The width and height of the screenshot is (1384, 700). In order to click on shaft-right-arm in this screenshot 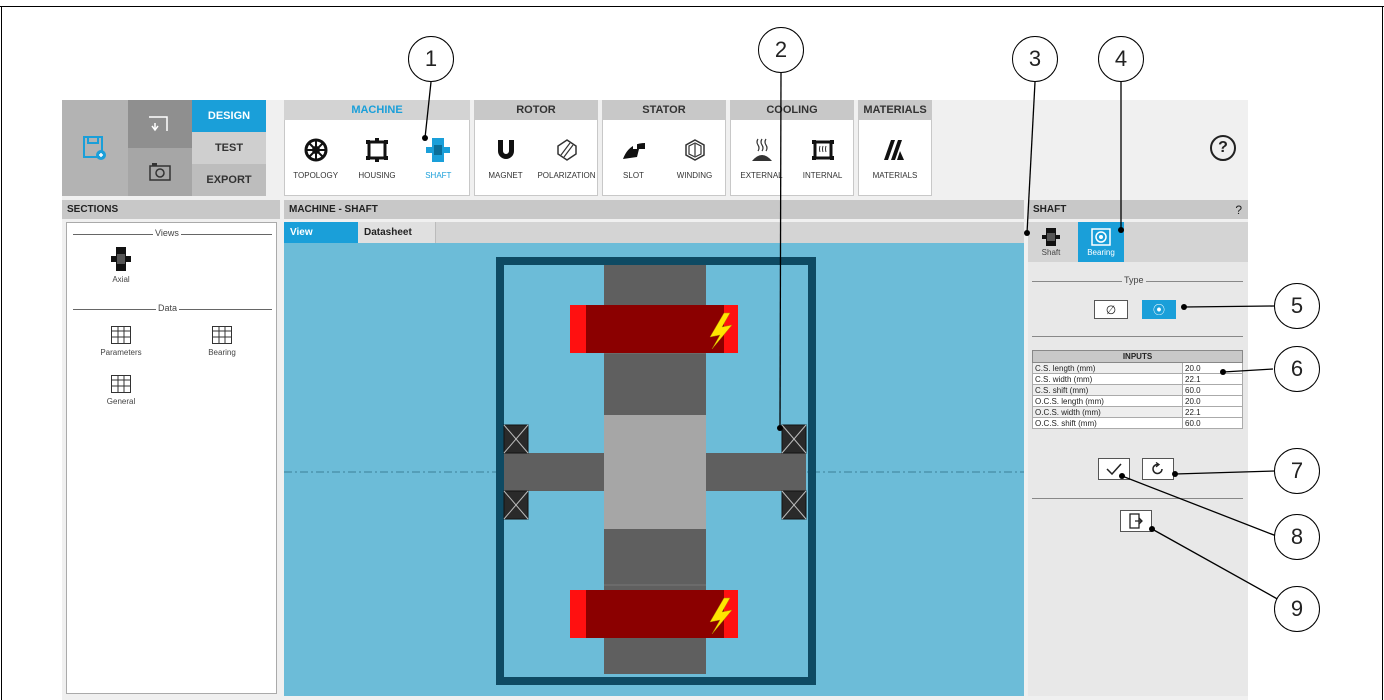, I will do `click(756, 472)`.